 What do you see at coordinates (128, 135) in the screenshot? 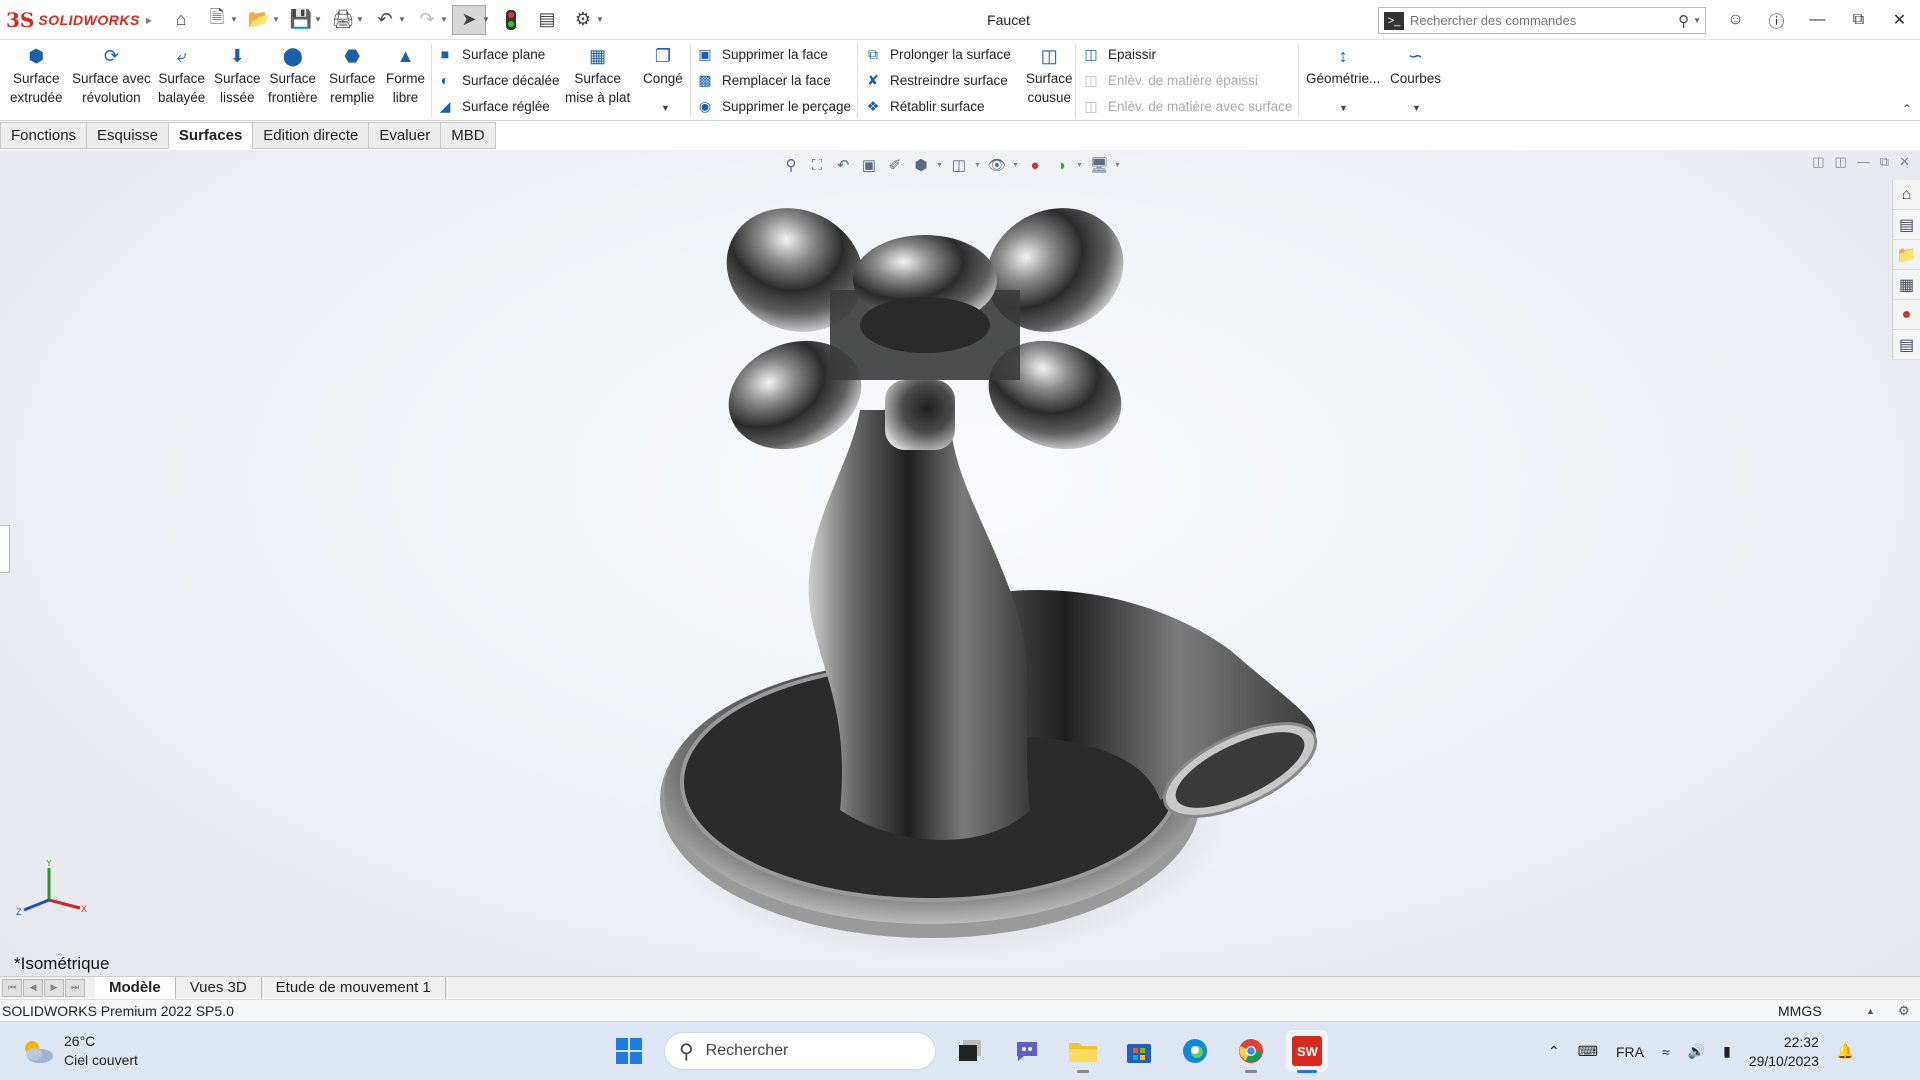
I see `tab-esquisse: Esquisse` at bounding box center [128, 135].